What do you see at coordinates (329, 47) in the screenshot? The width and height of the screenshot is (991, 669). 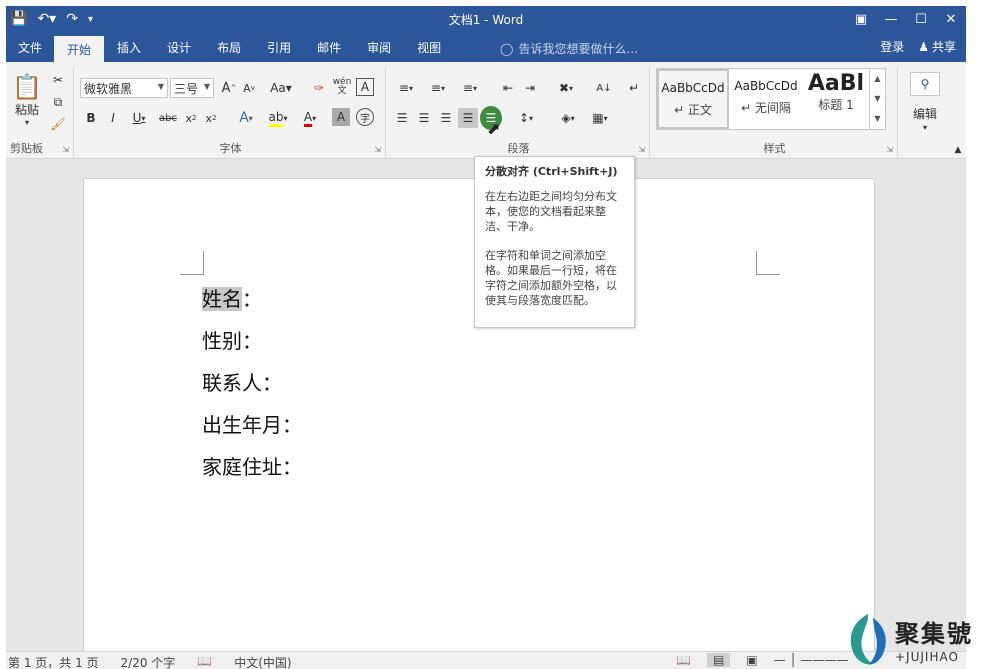 I see `tab-mailings: 邮件` at bounding box center [329, 47].